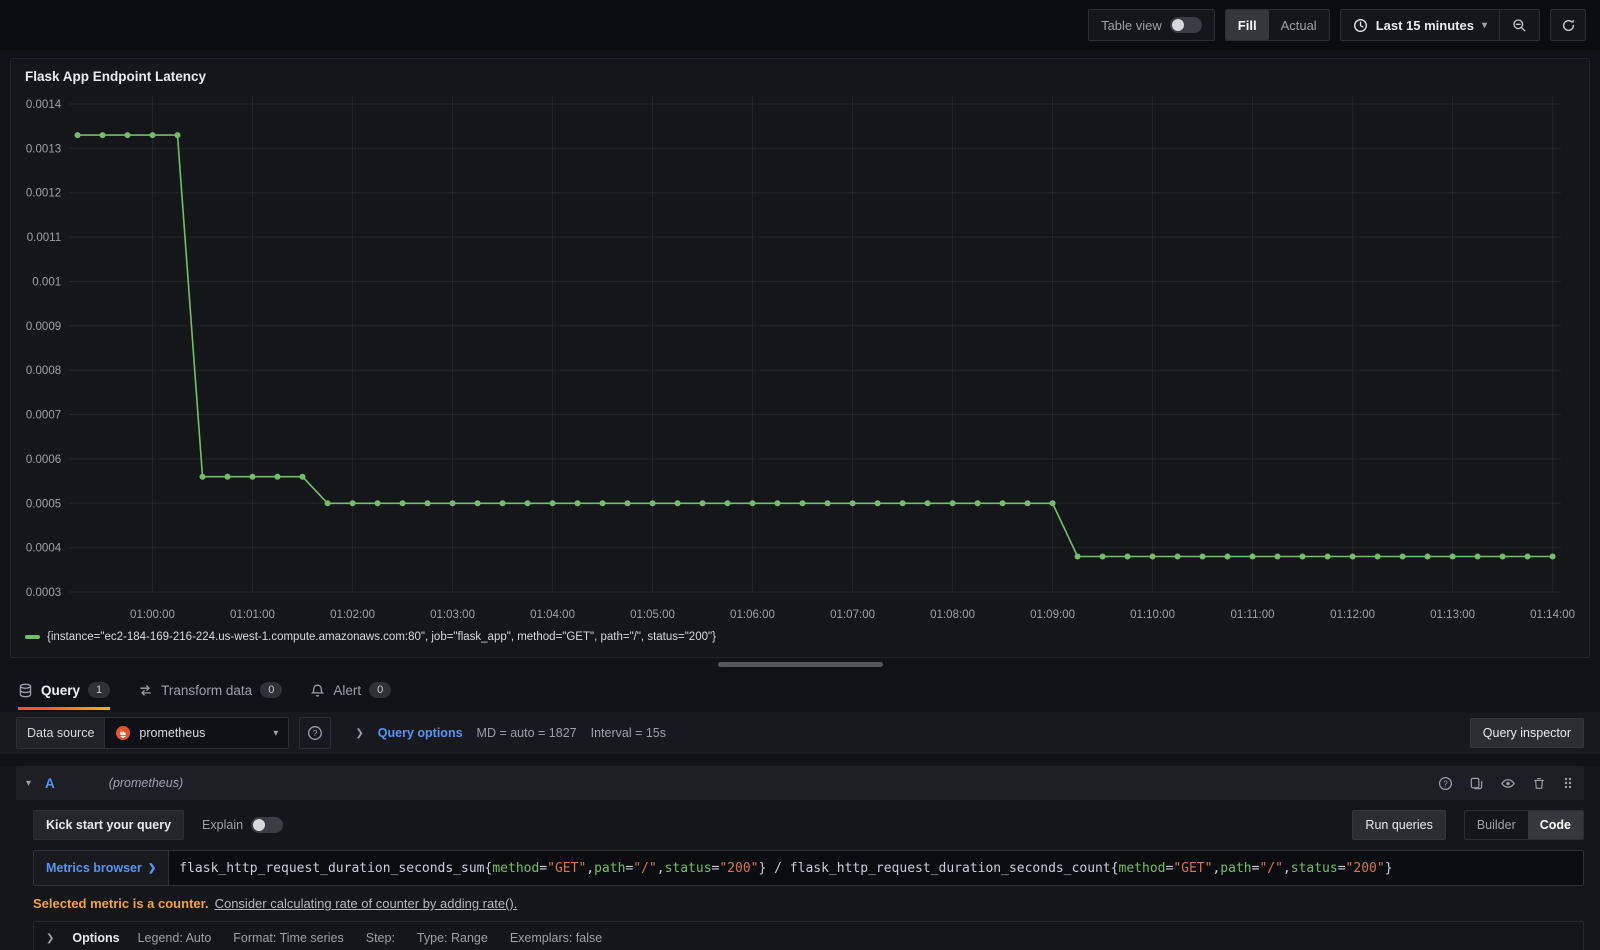 The width and height of the screenshot is (1600, 950). Describe the element at coordinates (1424, 25) in the screenshot. I see `time-range-label: Last 15 minutes` at that location.